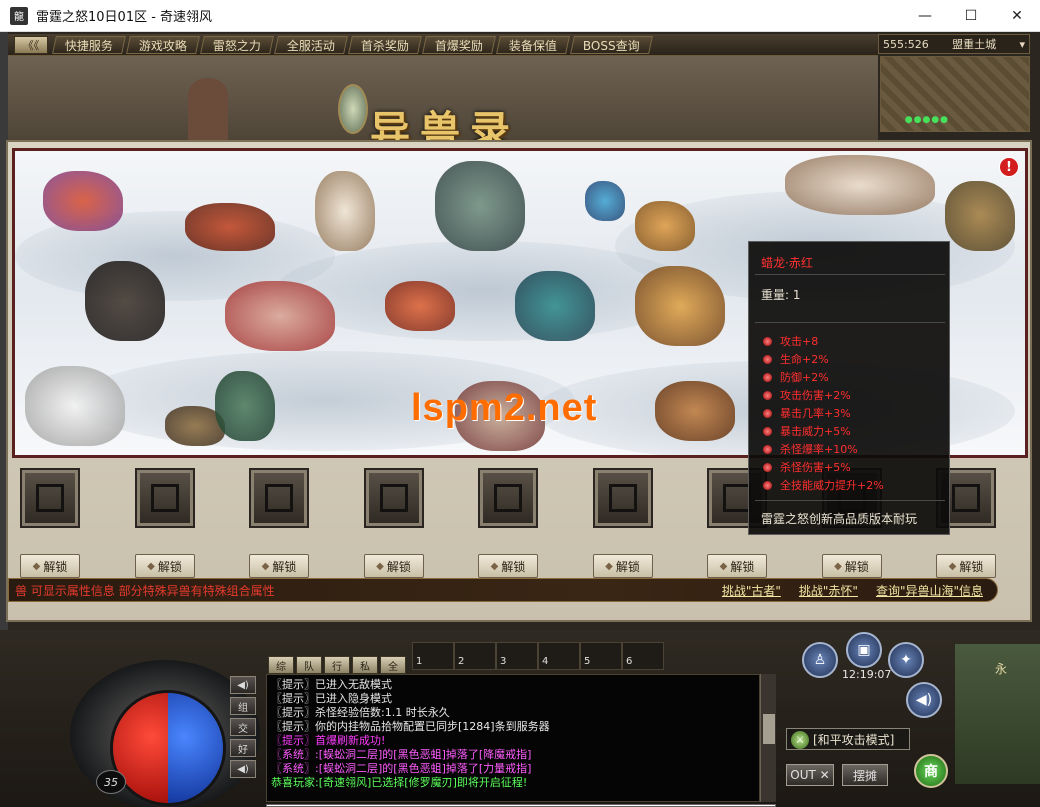 The width and height of the screenshot is (1040, 807). I want to click on beast-white-dragon, so click(860, 185).